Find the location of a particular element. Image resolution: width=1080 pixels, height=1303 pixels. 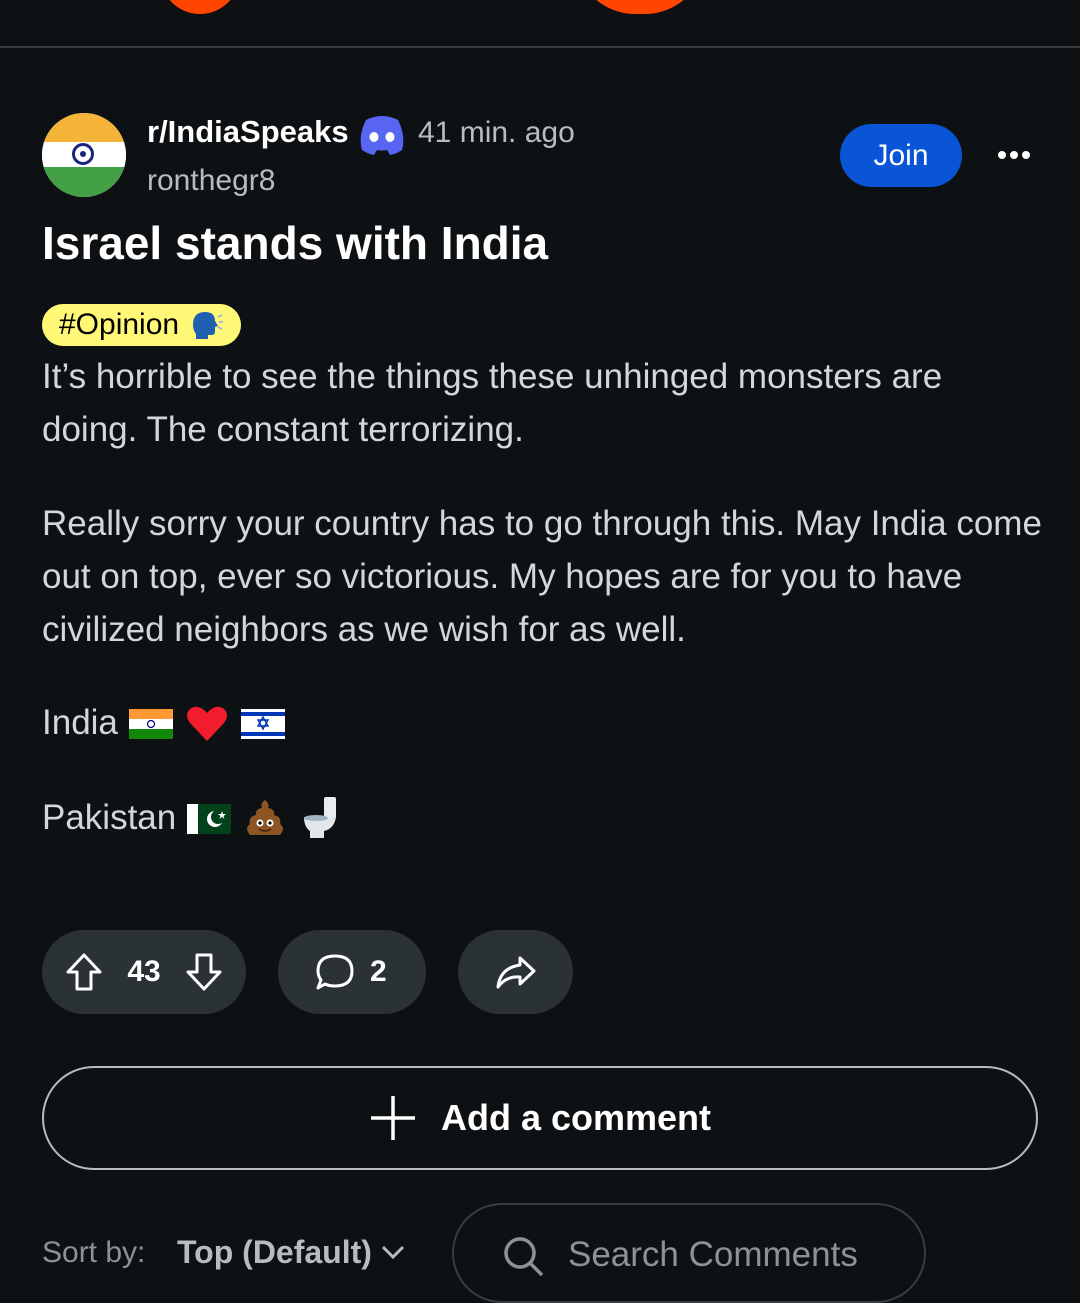

upvote-icon is located at coordinates (84, 972).